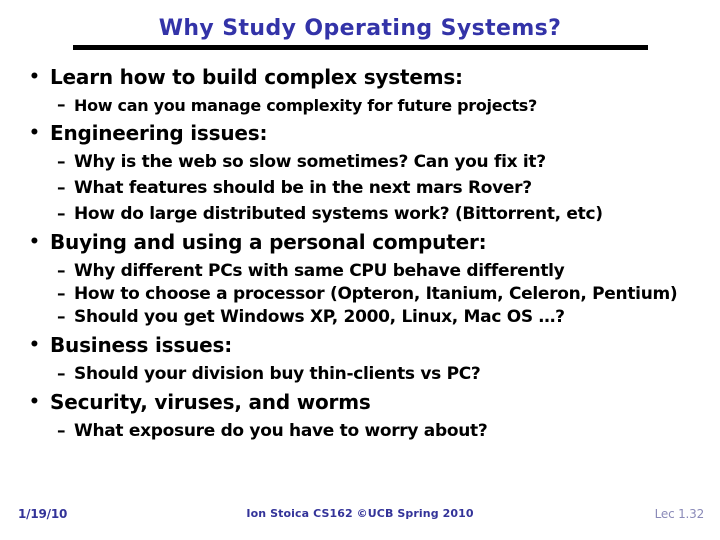 The height and width of the screenshot is (540, 720). I want to click on bullet-level1-label: Engineering issues:, so click(159, 133).